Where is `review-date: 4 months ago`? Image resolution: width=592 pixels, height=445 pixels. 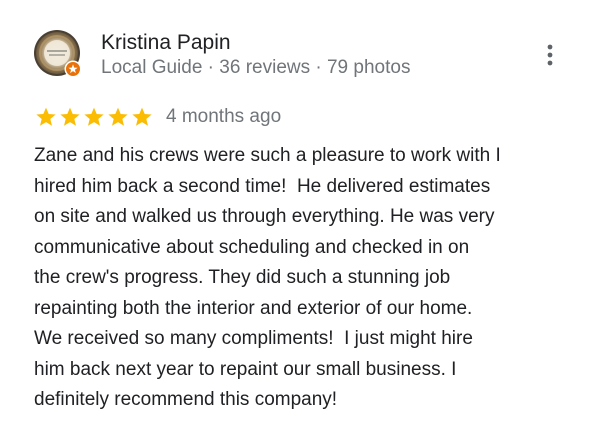
review-date: 4 months ago is located at coordinates (224, 116).